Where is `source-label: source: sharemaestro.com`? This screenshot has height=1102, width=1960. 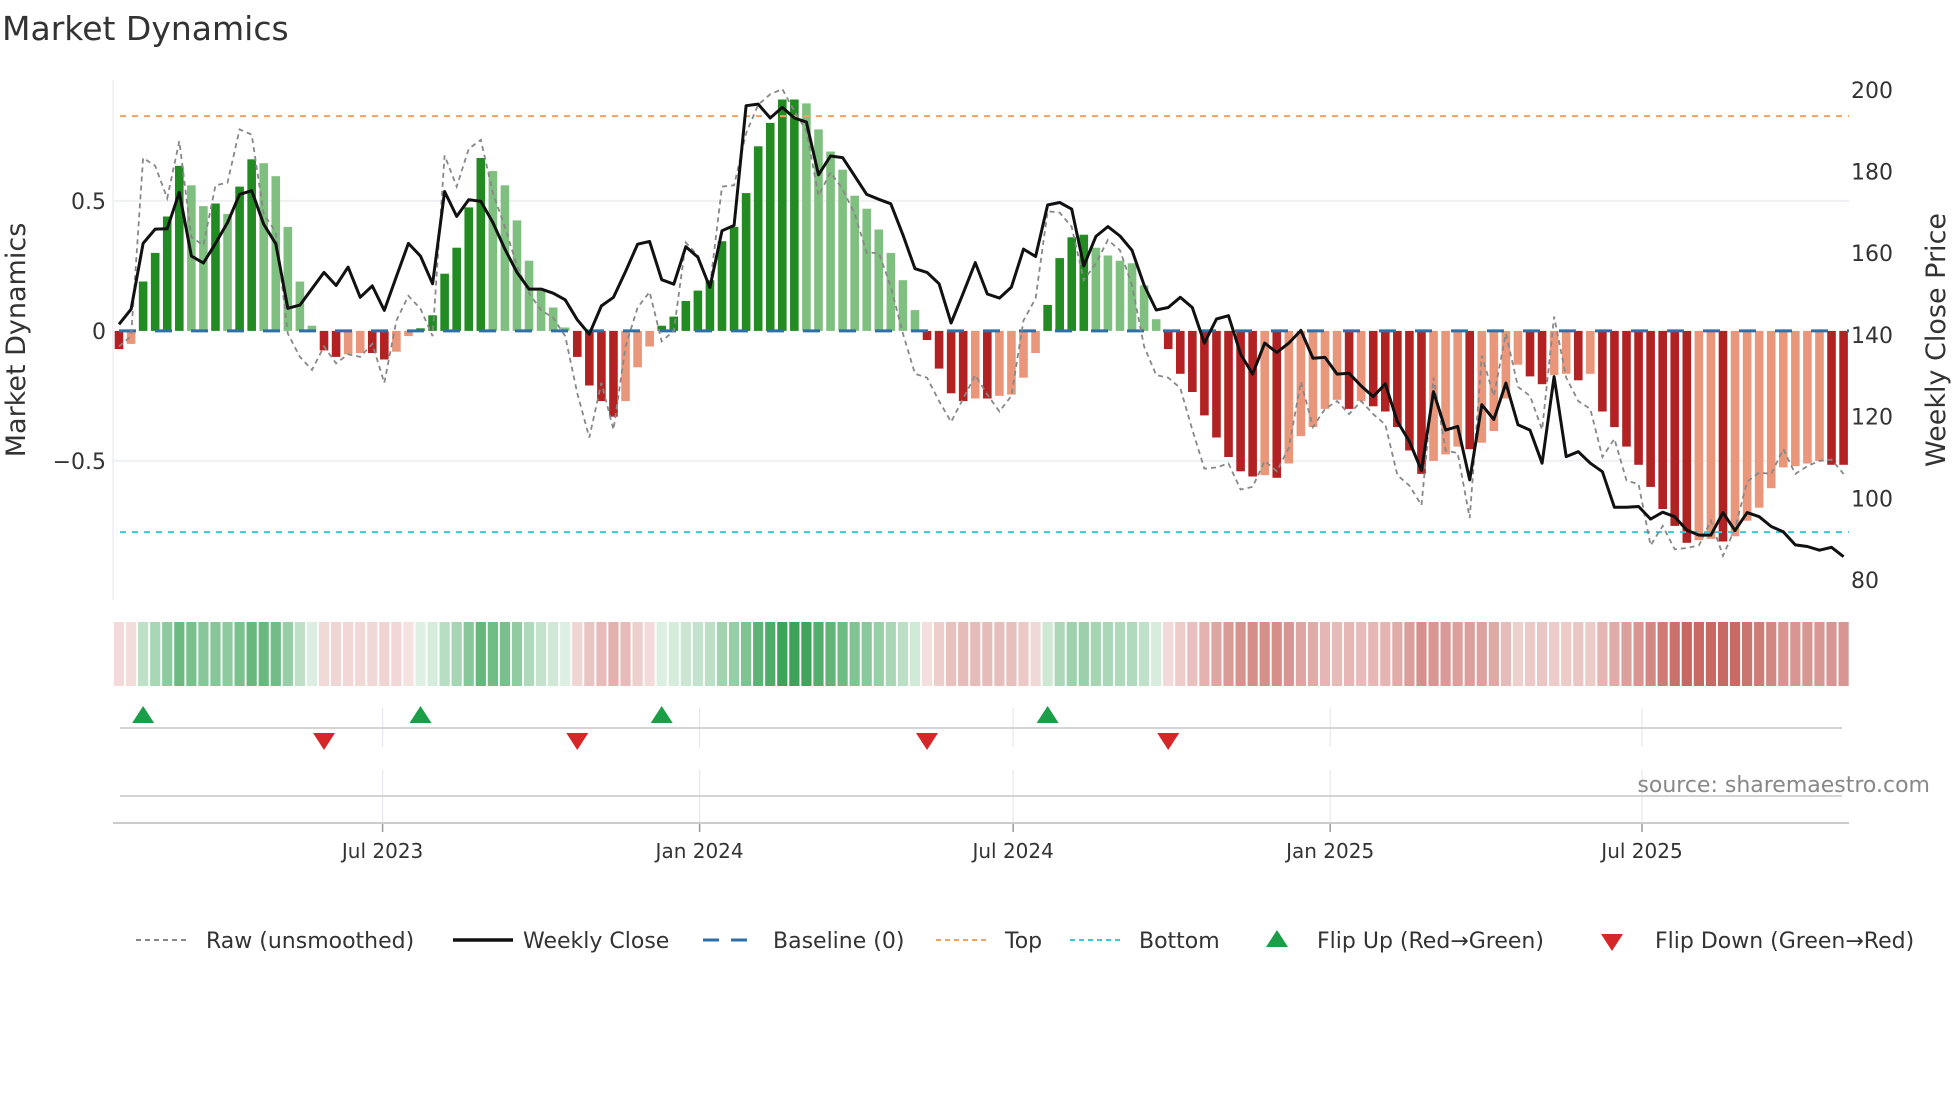 source-label: source: sharemaestro.com is located at coordinates (1783, 785).